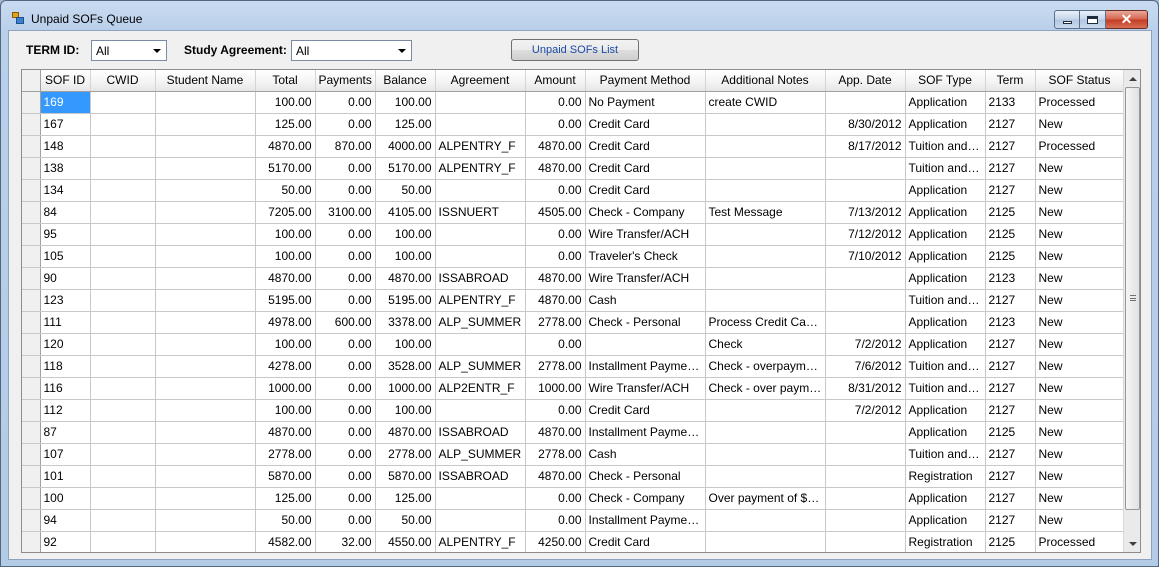  Describe the element at coordinates (865, 212) in the screenshot. I see `table-cell: 7/13/2012` at that location.